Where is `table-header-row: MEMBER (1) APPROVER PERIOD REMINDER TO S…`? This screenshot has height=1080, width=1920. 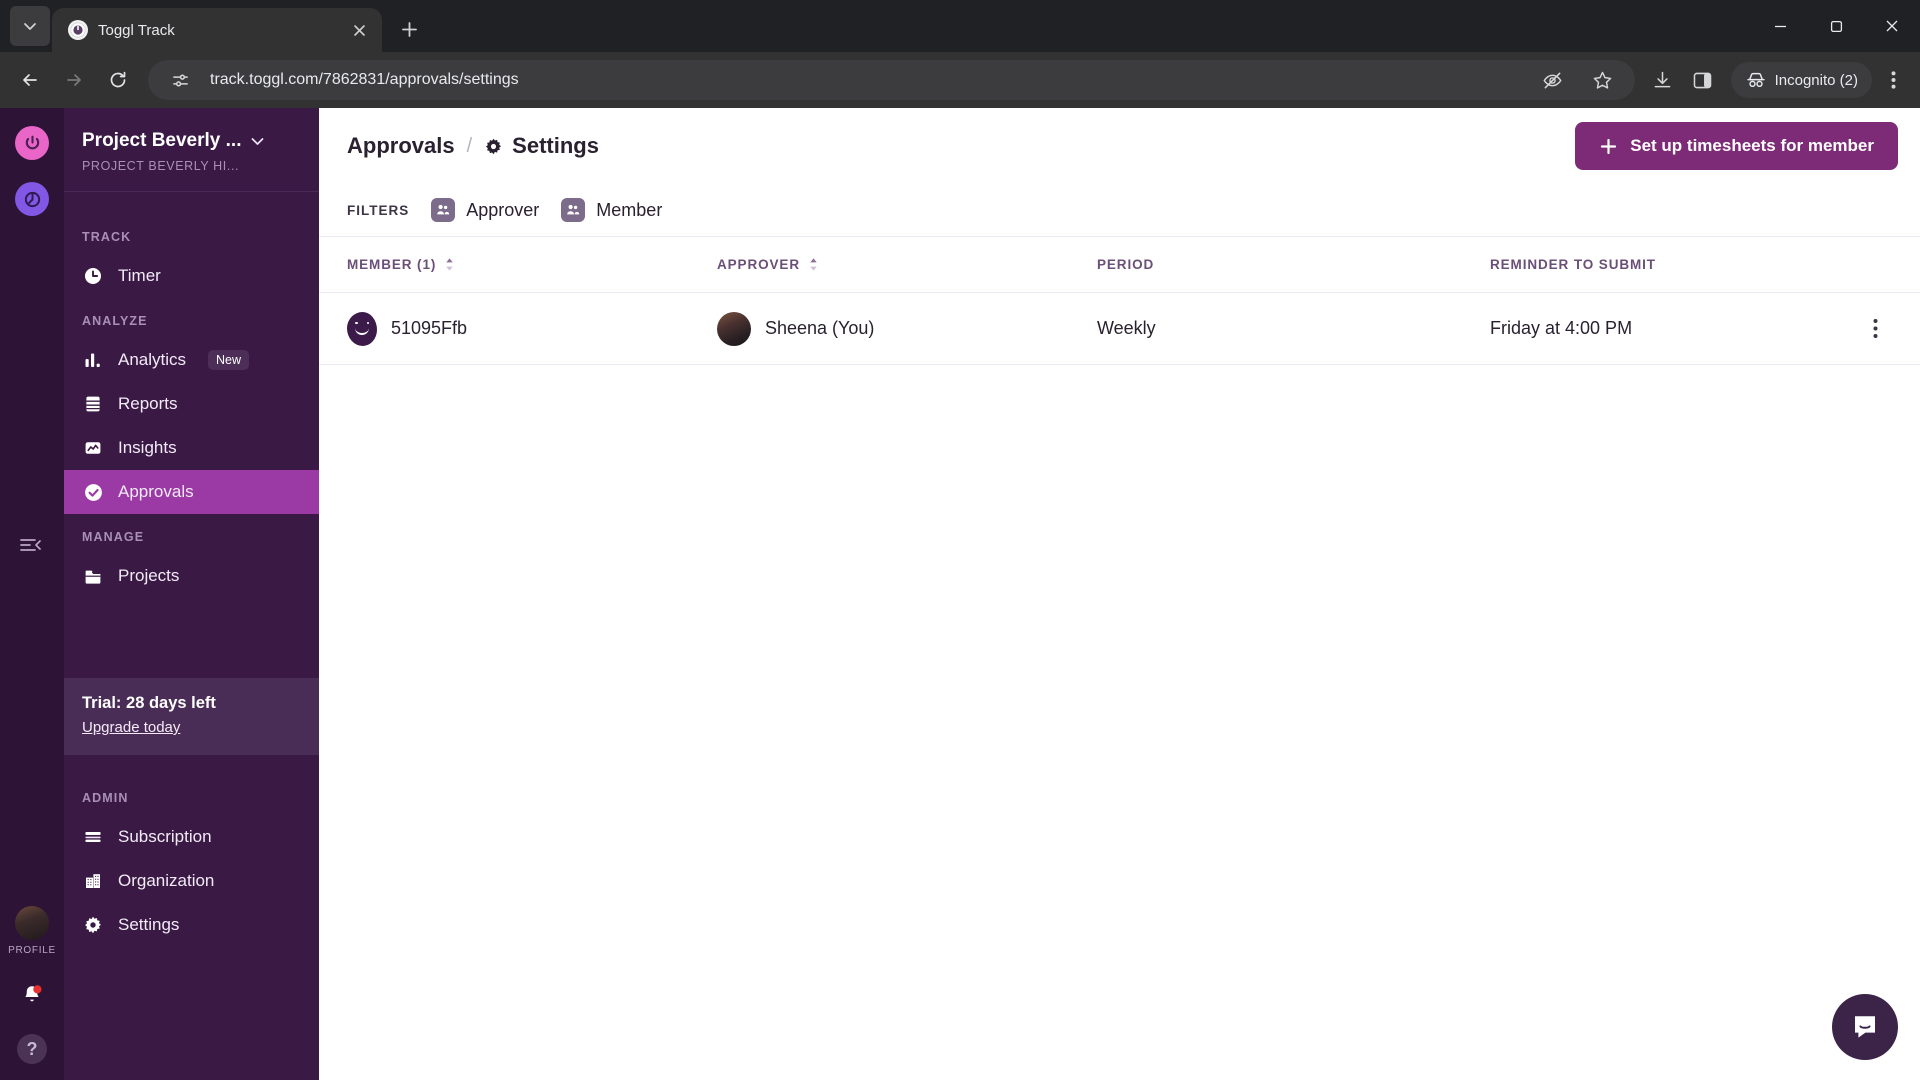 table-header-row: MEMBER (1) APPROVER PERIOD REMINDER TO S… is located at coordinates (1119, 265).